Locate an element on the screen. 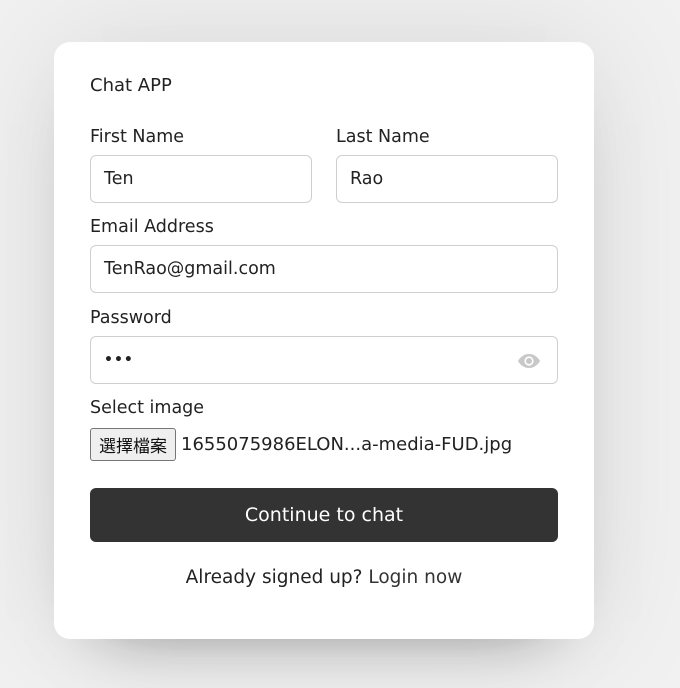  login-prompt: Already signed up? Login now is located at coordinates (324, 577).